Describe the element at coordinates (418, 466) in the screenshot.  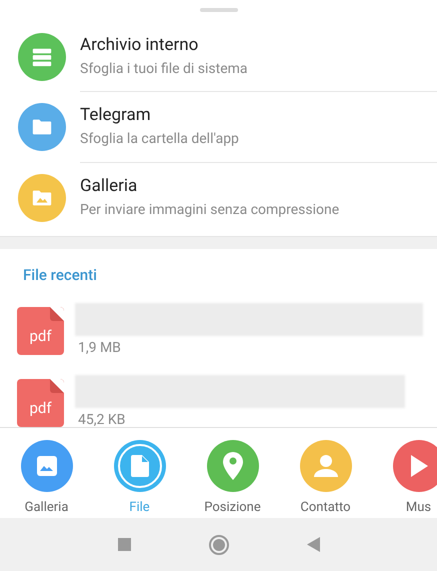
I see `play-icon` at that location.